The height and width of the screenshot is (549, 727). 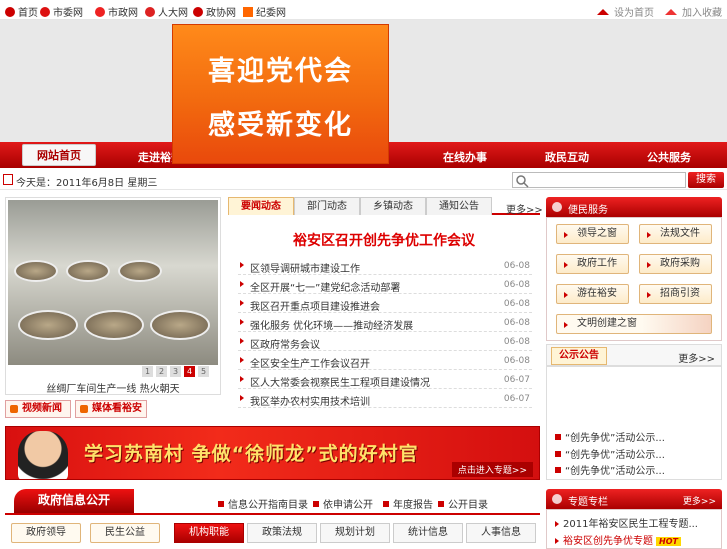 I want to click on news-item: 区领导调研城市建设工作 06-08, so click(x=385, y=266).